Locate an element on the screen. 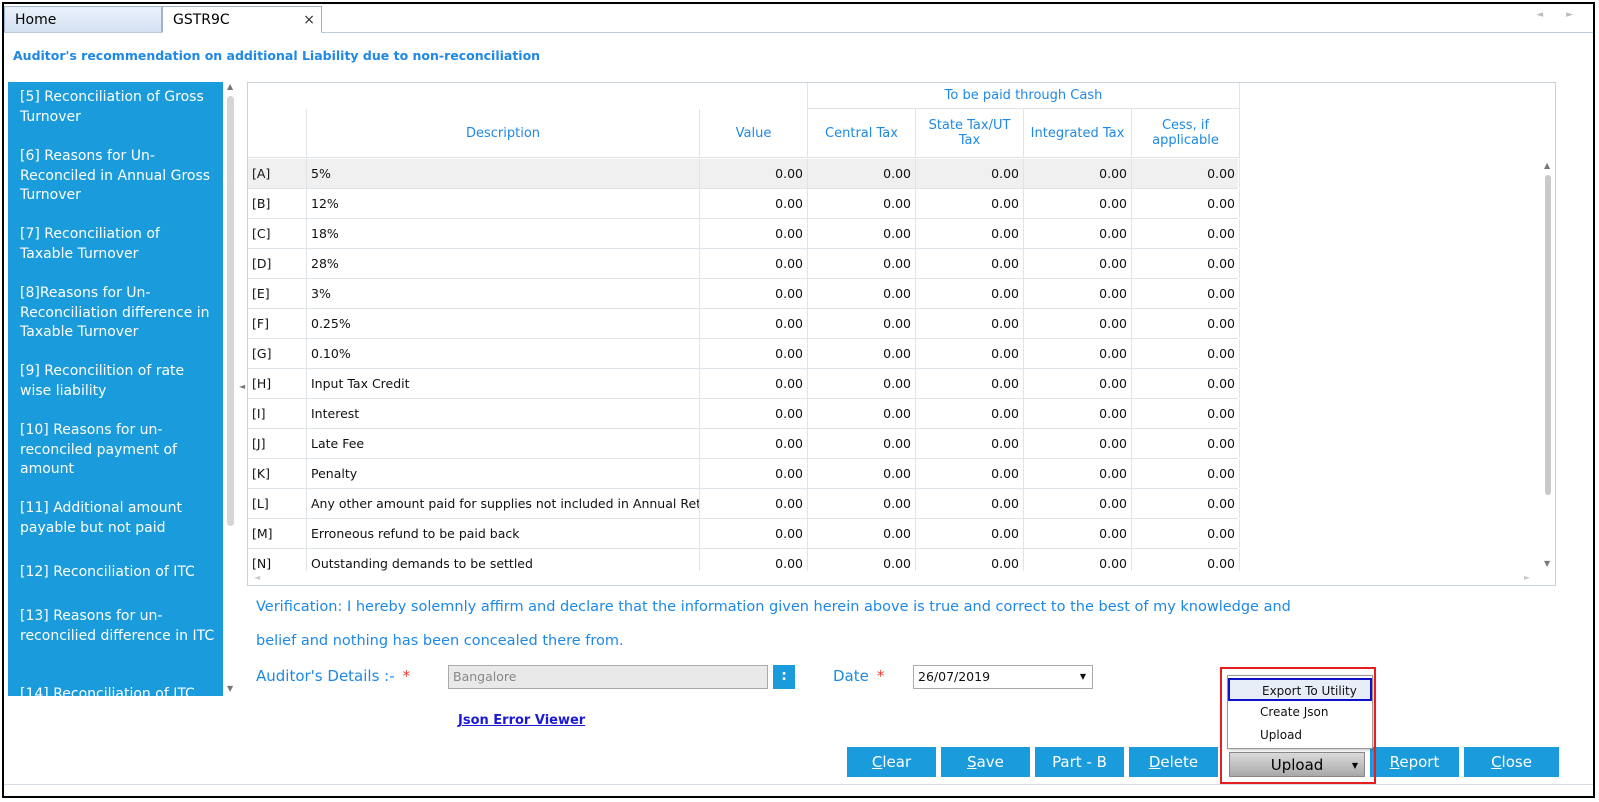 This screenshot has height=802, width=1599. grid-scroll-down-icon: ▼ is located at coordinates (1547, 563).